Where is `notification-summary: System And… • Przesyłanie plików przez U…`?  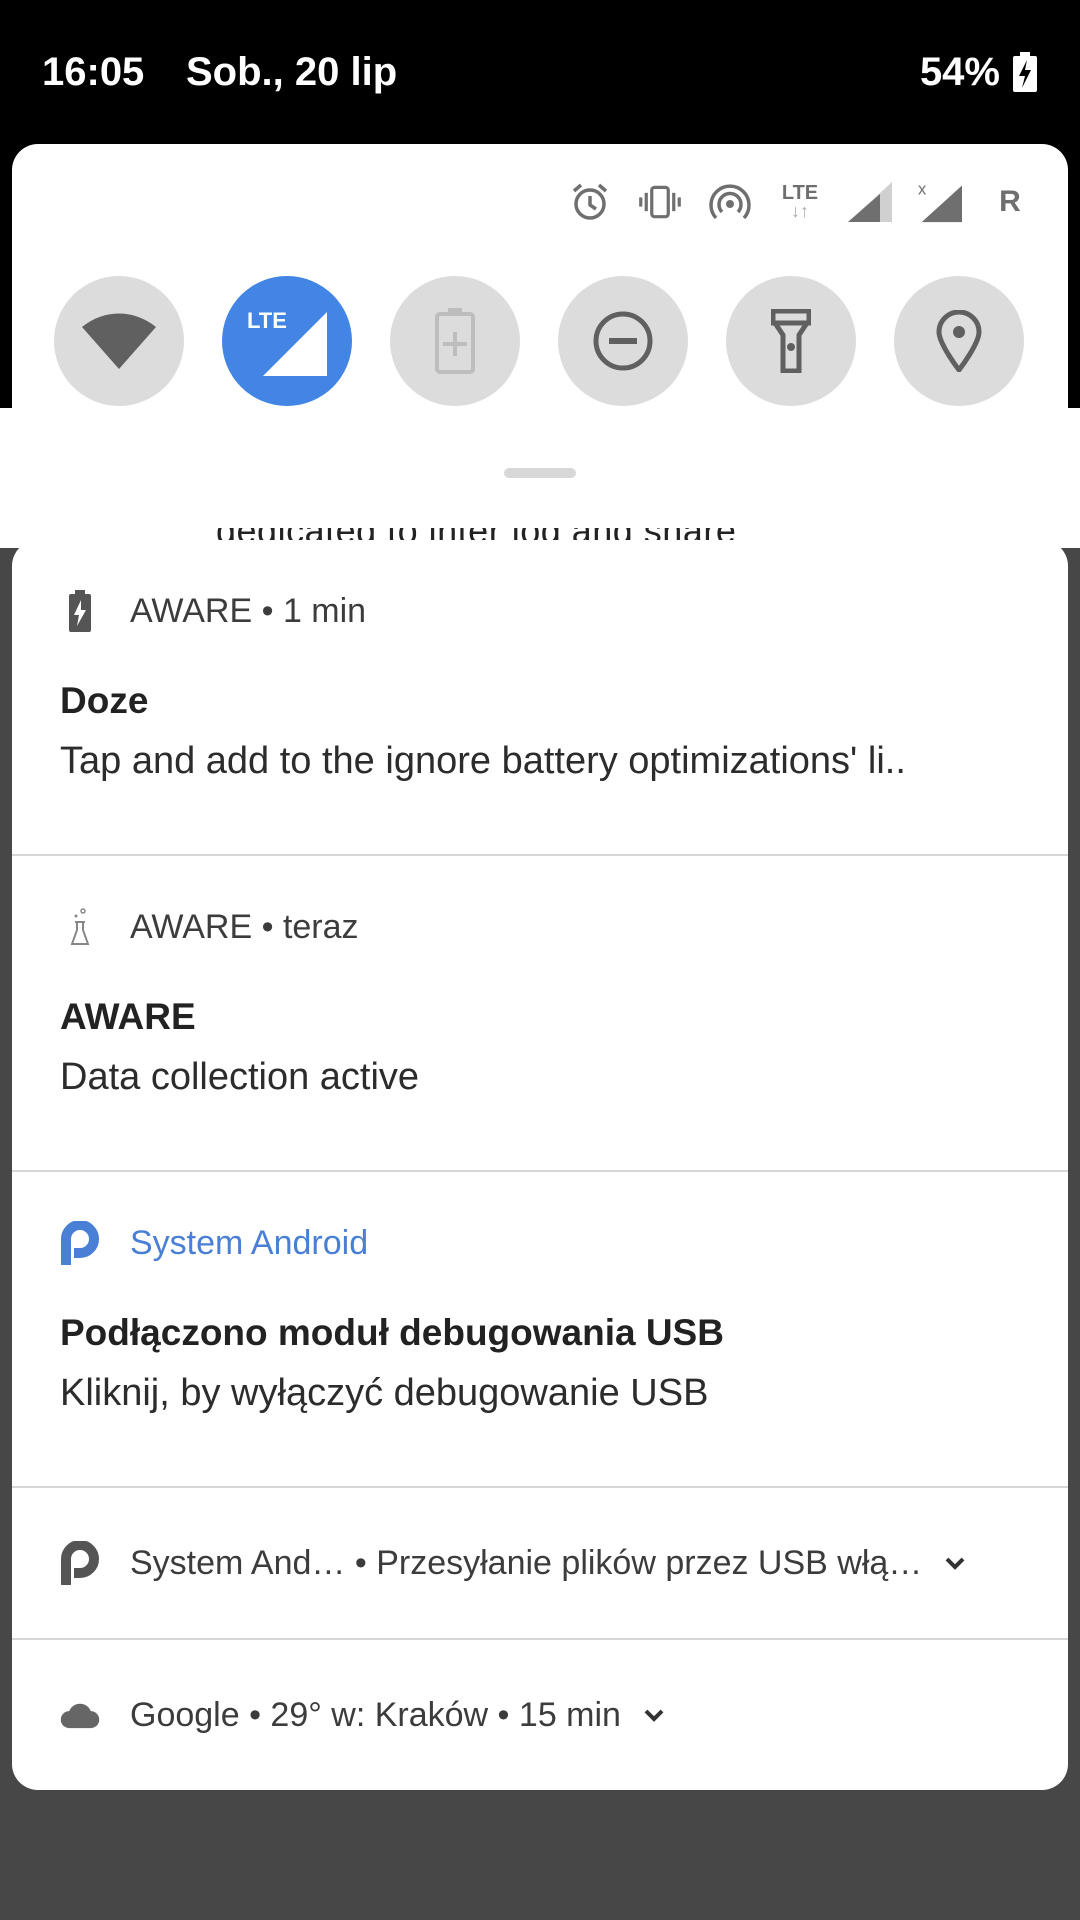 notification-summary: System And… • Przesyłanie plików przez U… is located at coordinates (526, 1562).